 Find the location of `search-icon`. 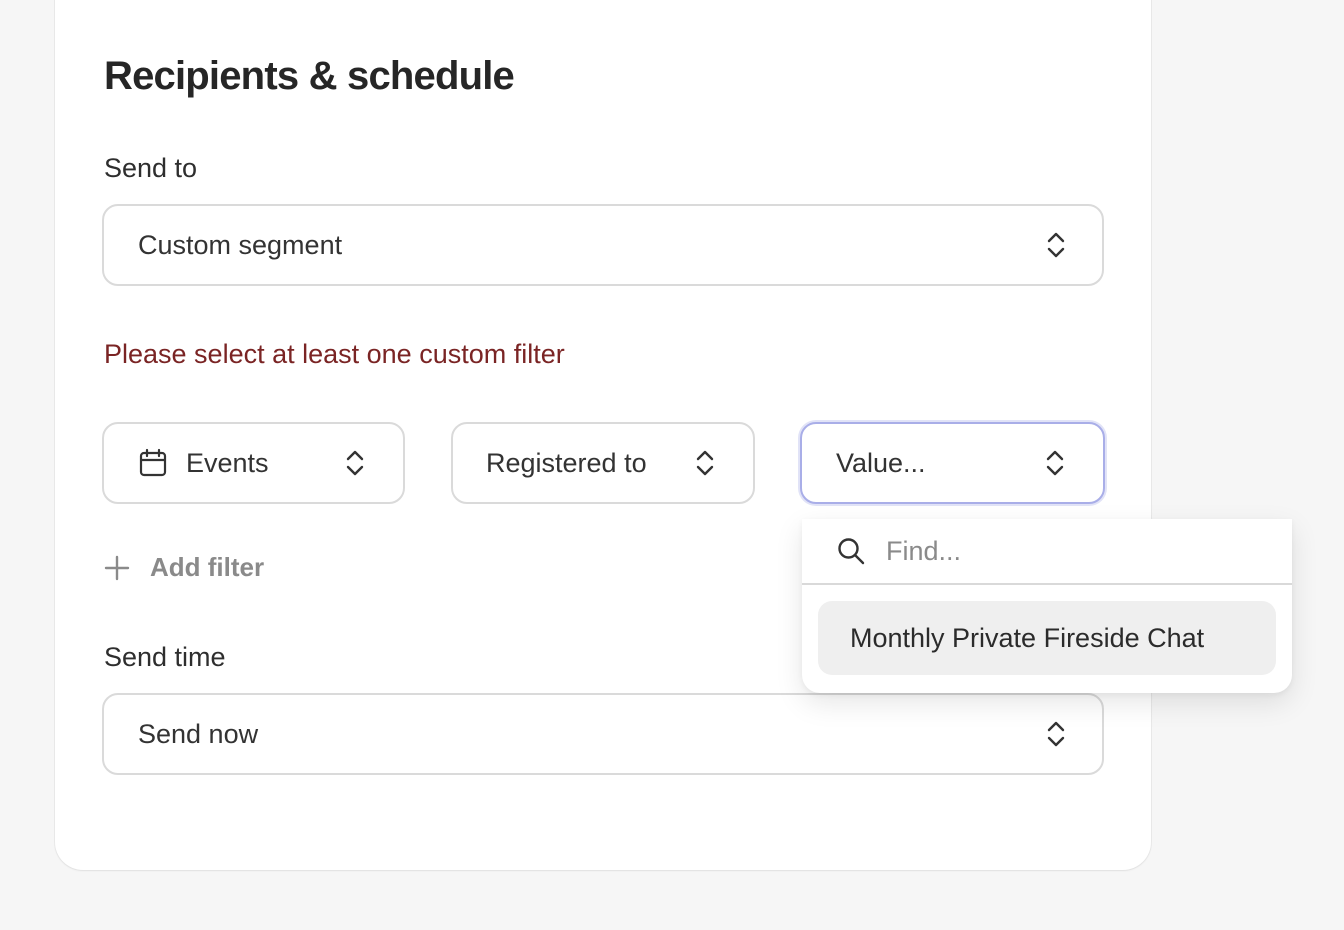

search-icon is located at coordinates (851, 551).